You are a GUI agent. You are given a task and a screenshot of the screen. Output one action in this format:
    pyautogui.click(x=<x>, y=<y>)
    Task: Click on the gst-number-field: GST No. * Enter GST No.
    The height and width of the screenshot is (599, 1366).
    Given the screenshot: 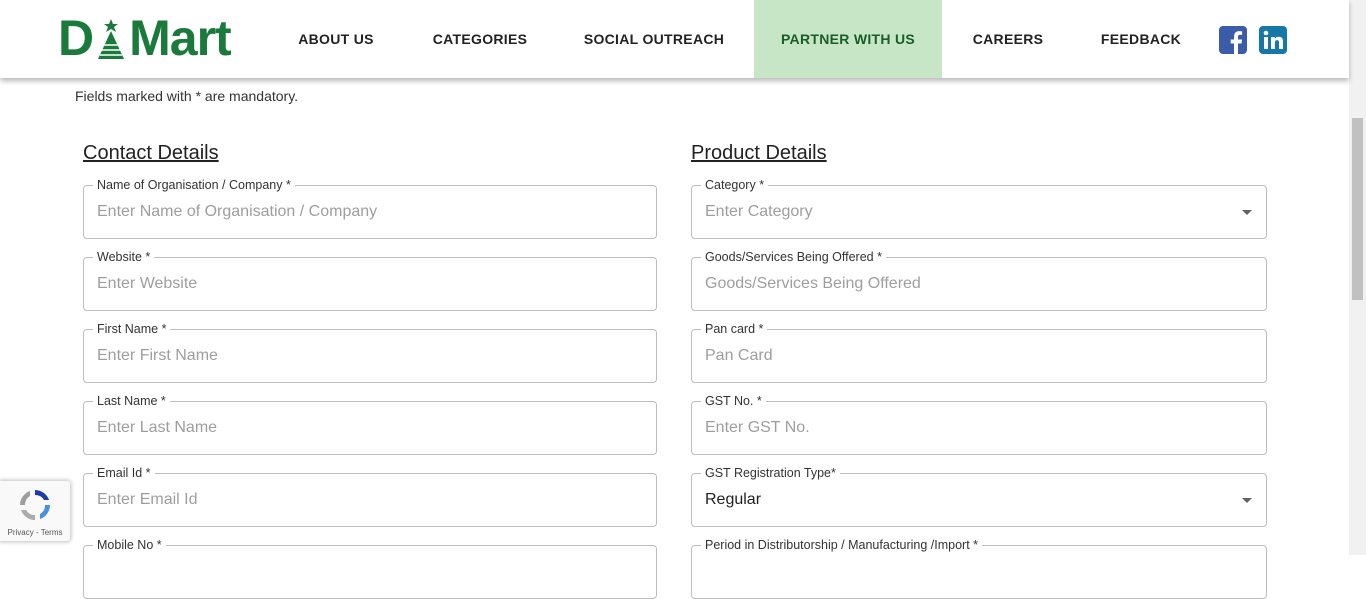 What is the action you would take?
    pyautogui.click(x=979, y=424)
    